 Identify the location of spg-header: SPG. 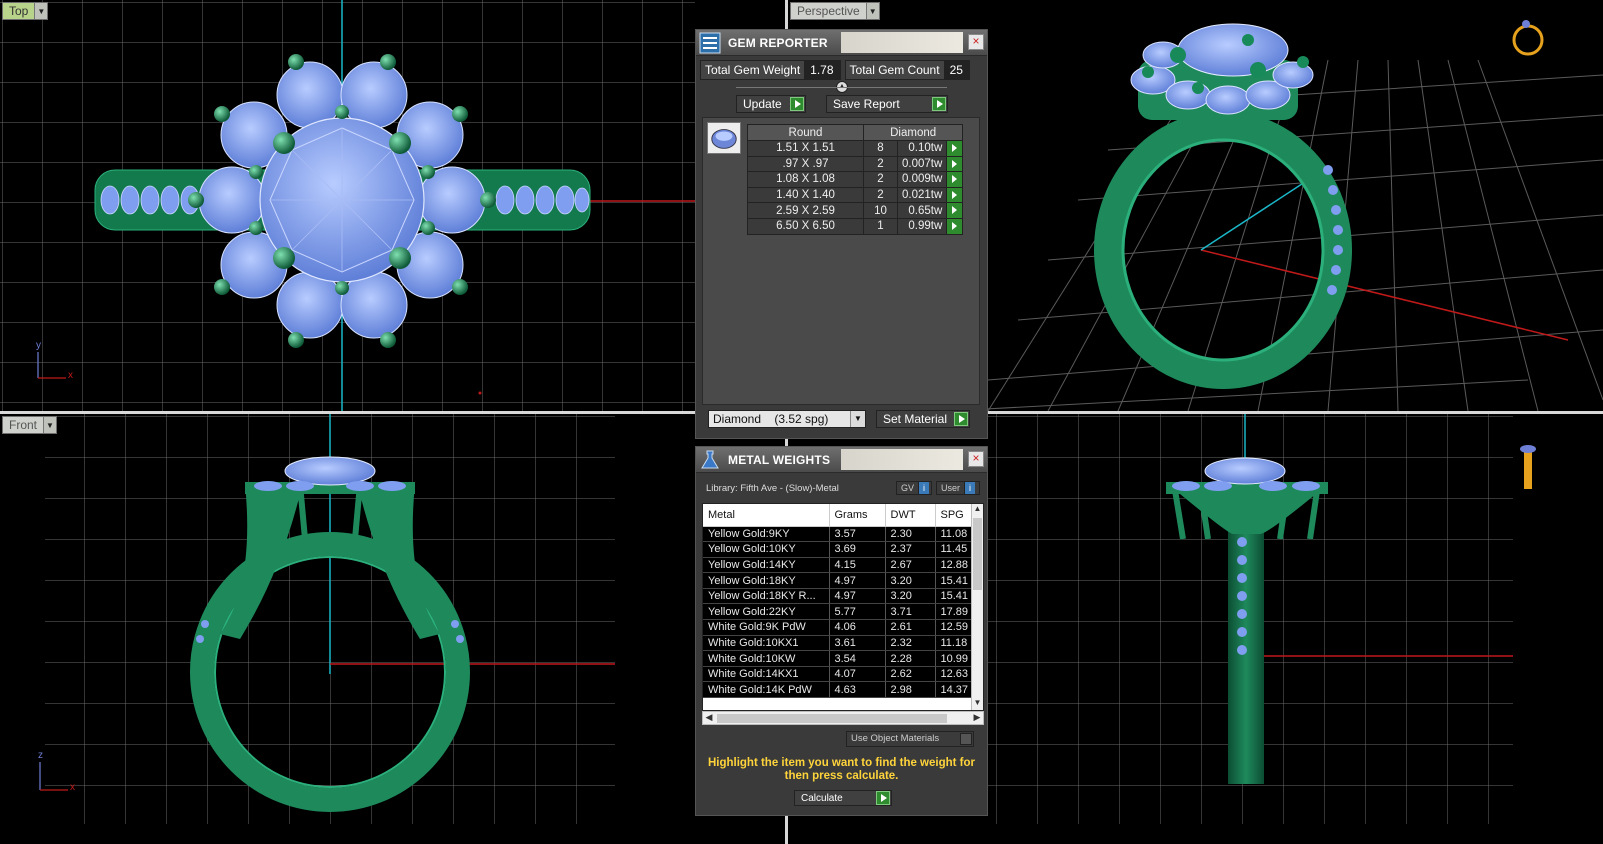
(953, 515).